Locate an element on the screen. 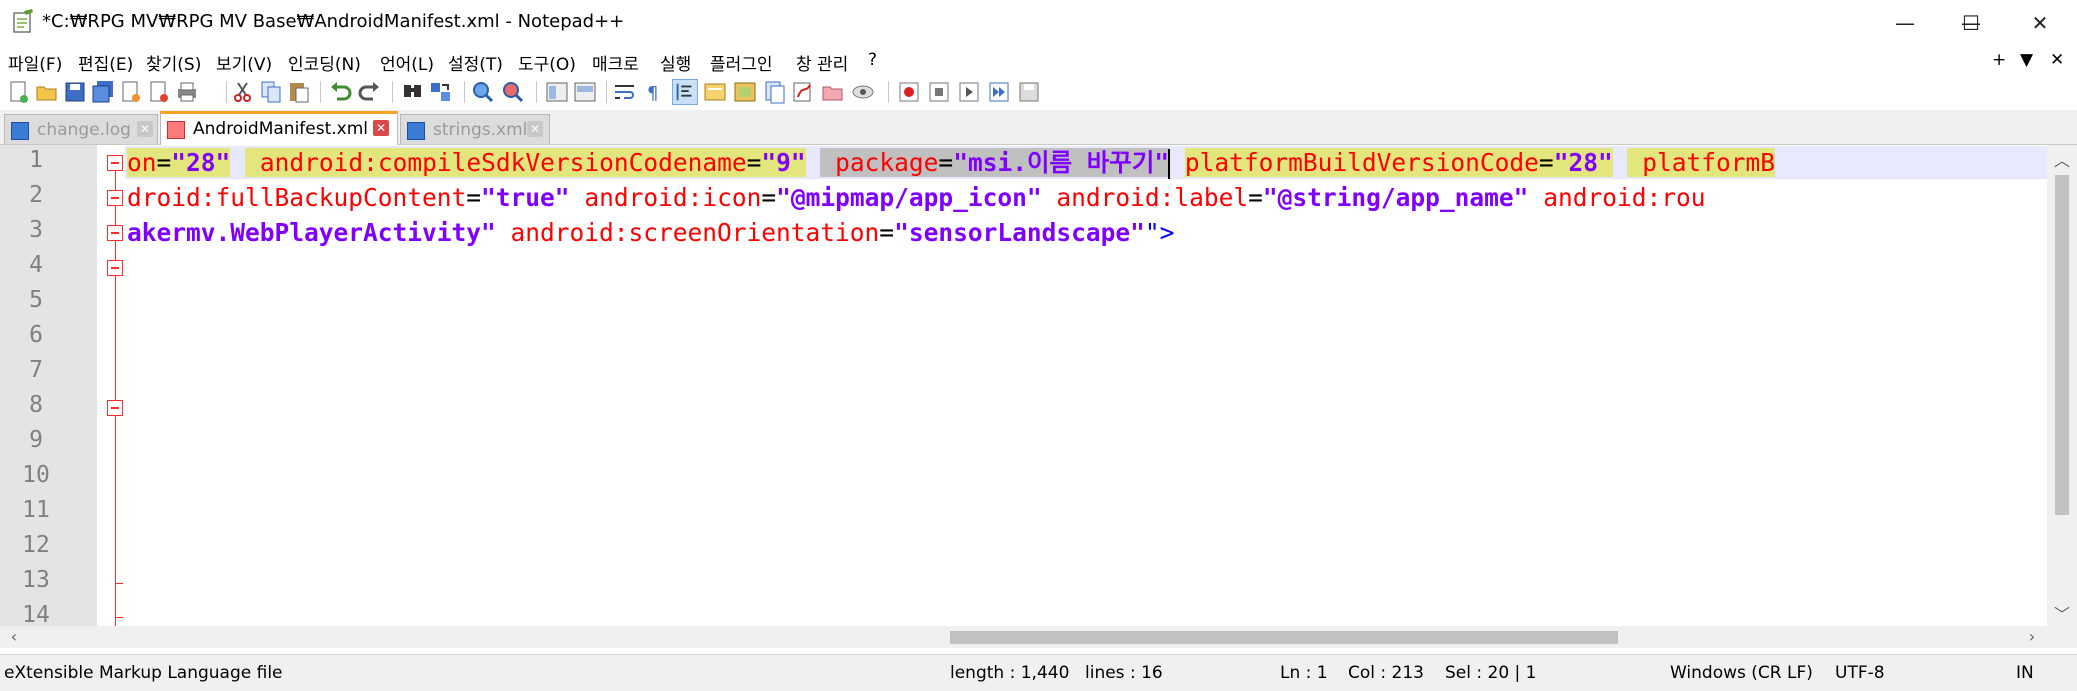 The image size is (2077, 691). tab-androidmanifest-xml: AndroidManifest.xml ✕ is located at coordinates (279, 128).